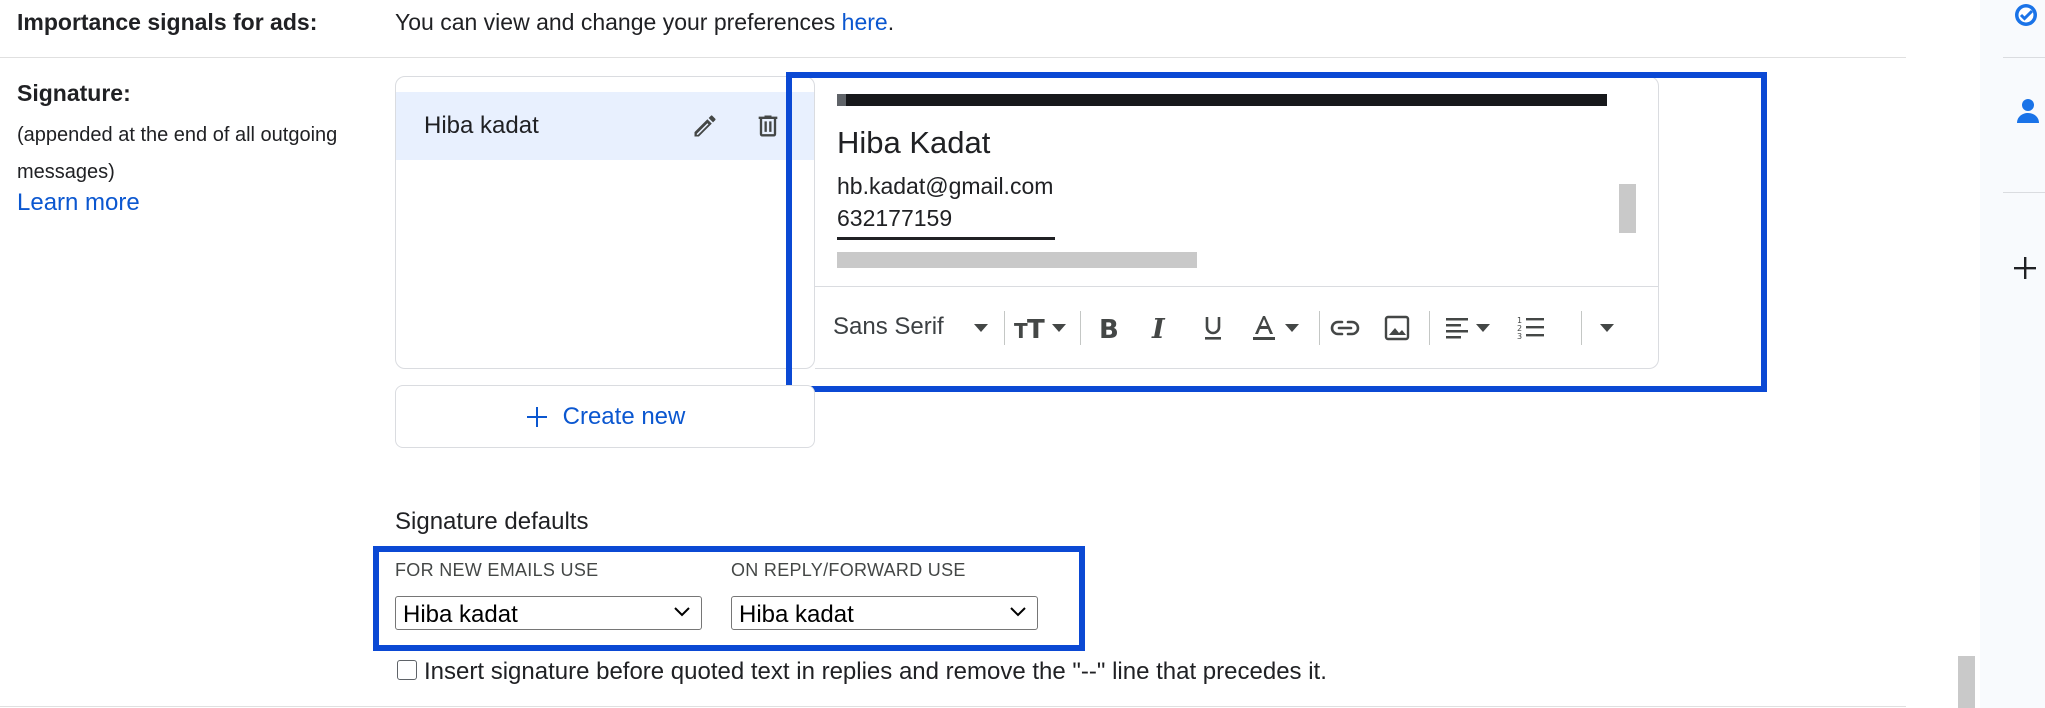 The width and height of the screenshot is (2045, 708). What do you see at coordinates (891, 22) in the screenshot?
I see `importance-period: .` at bounding box center [891, 22].